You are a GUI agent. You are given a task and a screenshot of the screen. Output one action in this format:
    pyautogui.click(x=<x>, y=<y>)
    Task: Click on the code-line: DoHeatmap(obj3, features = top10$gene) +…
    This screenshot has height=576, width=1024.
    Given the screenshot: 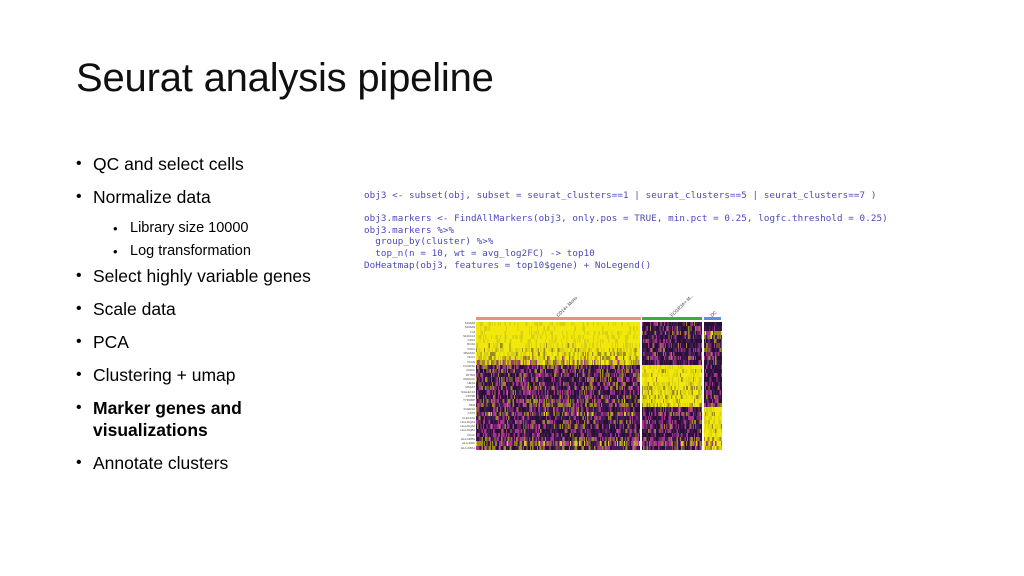 What is the action you would take?
    pyautogui.click(x=508, y=265)
    